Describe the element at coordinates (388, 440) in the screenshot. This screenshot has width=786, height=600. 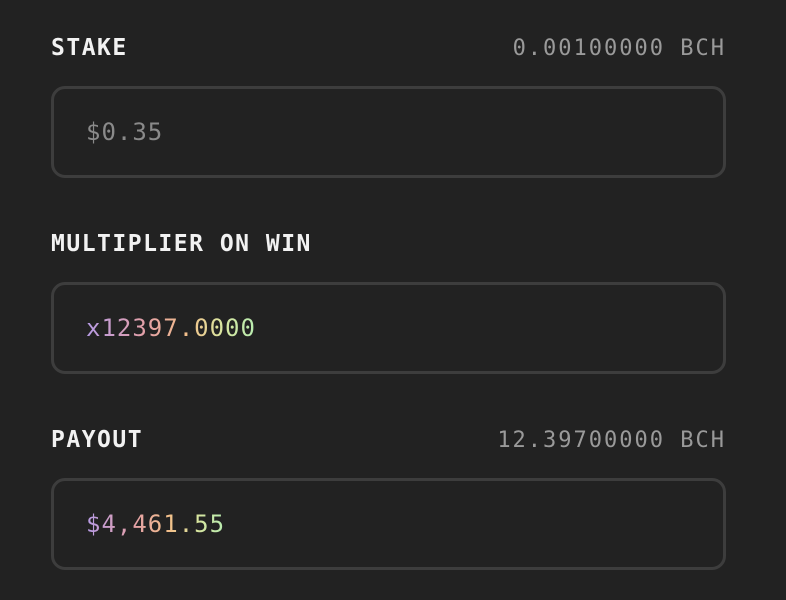
I see `payout-header: PAYOUT 12.39700000 BCH` at that location.